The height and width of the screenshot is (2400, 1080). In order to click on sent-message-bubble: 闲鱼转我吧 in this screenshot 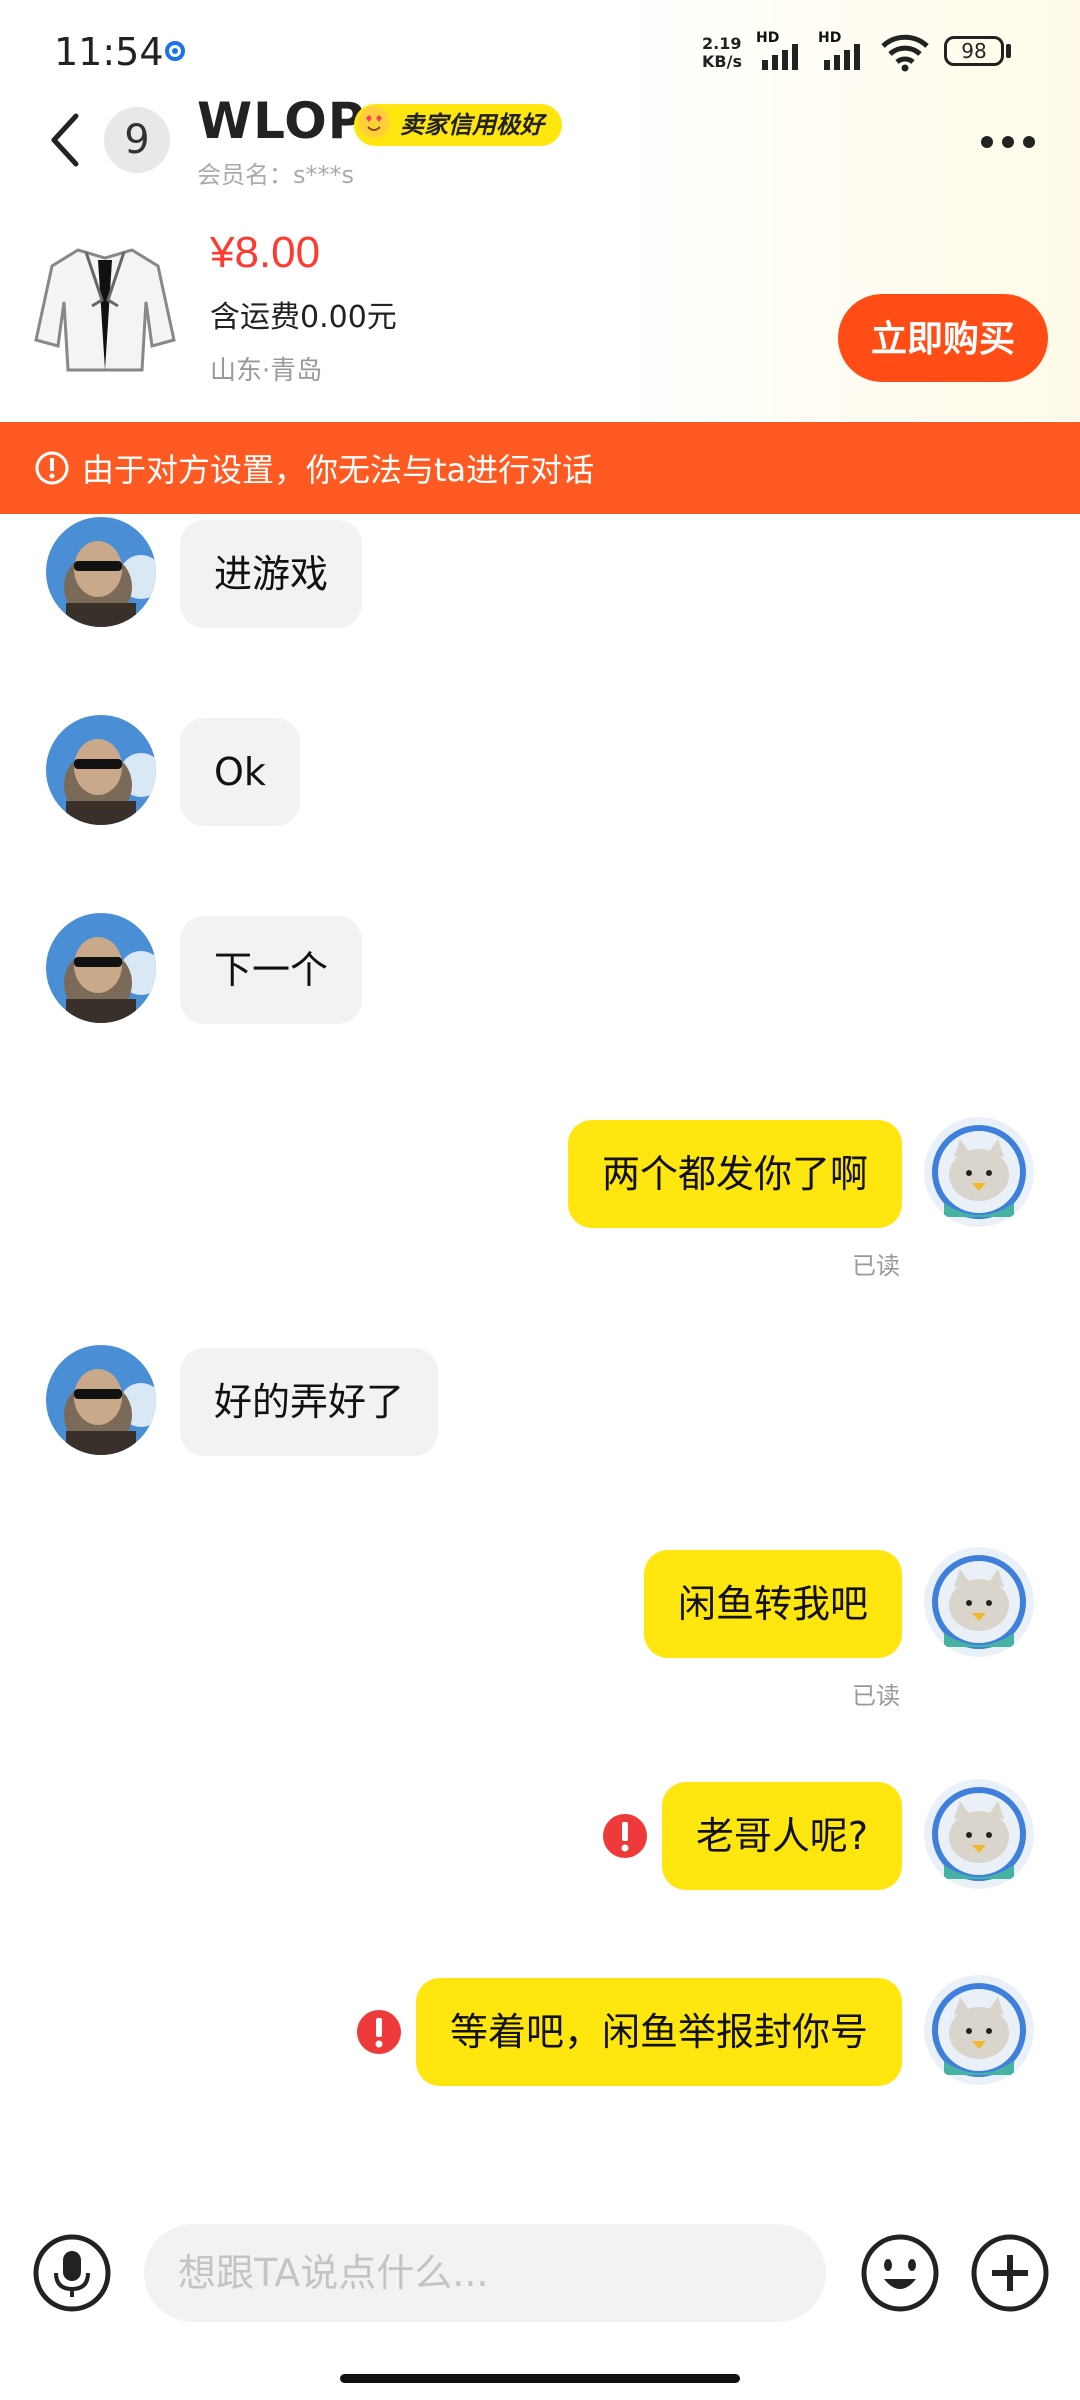, I will do `click(772, 1604)`.